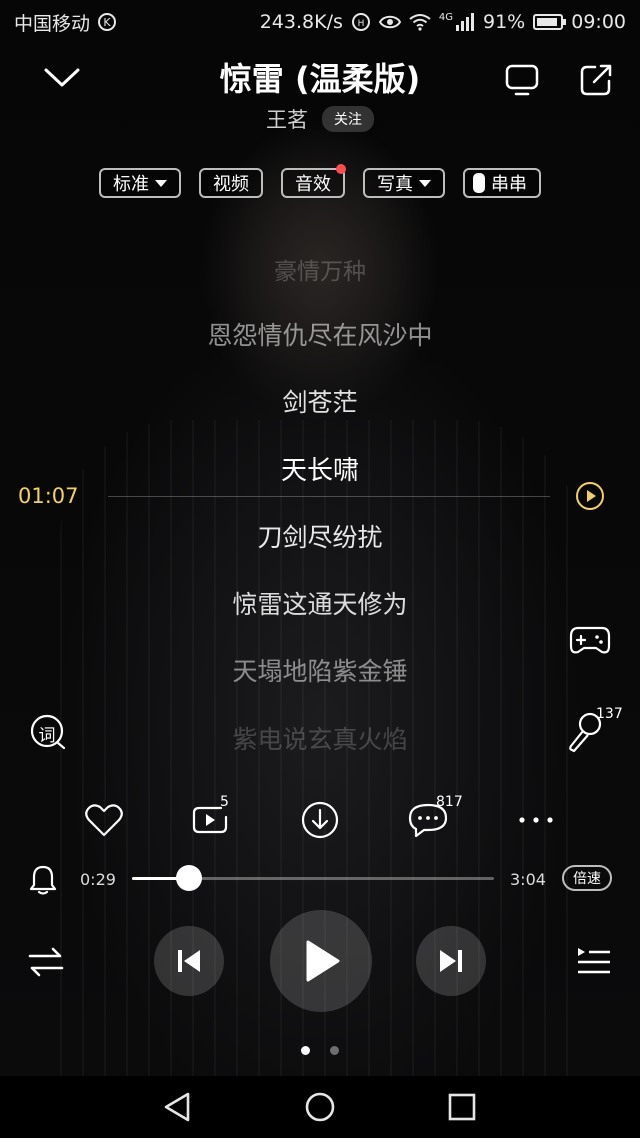  I want to click on tv-icon, so click(522, 80).